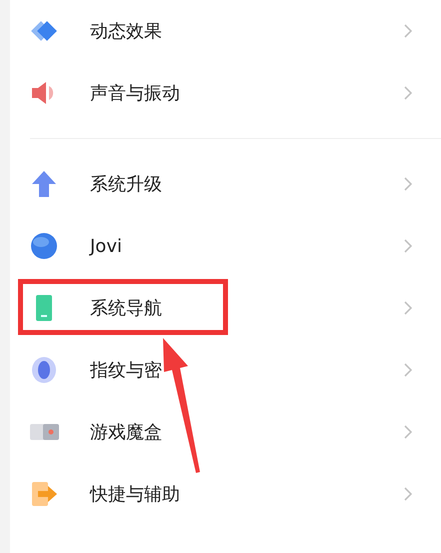 The height and width of the screenshot is (553, 441). I want to click on menu-item-label: 声音与振动, so click(246, 93).